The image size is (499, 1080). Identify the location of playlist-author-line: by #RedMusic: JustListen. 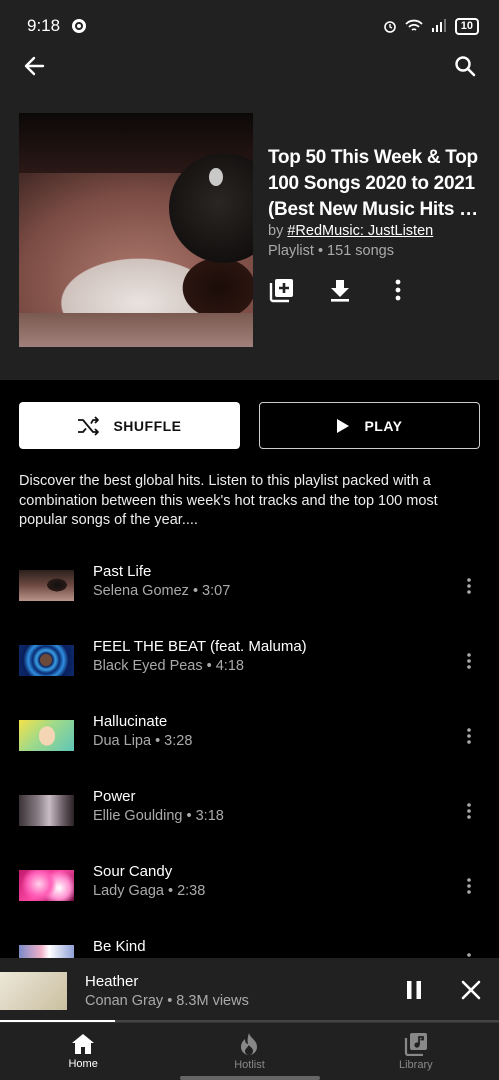
(350, 231).